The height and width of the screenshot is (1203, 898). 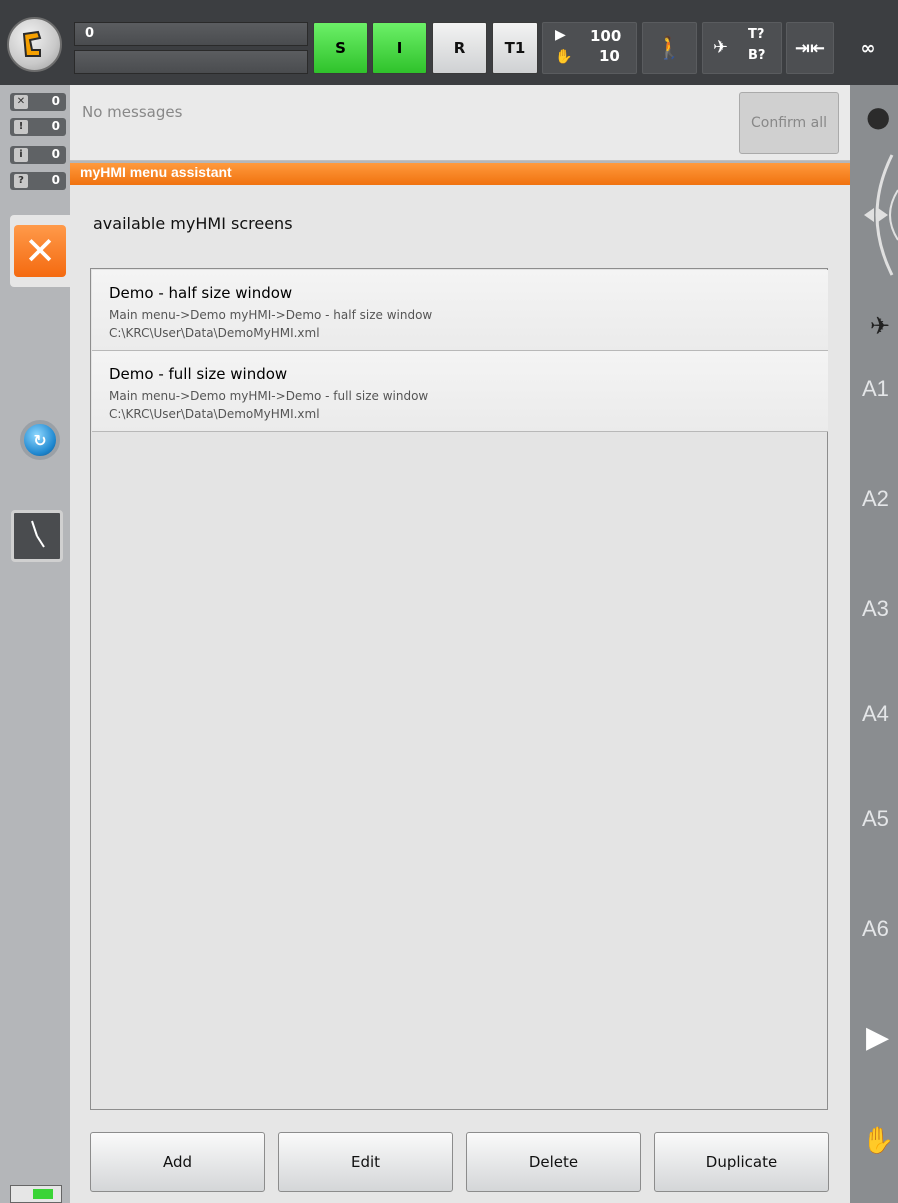 I want to click on space-mouse-icon, so click(x=875, y=215).